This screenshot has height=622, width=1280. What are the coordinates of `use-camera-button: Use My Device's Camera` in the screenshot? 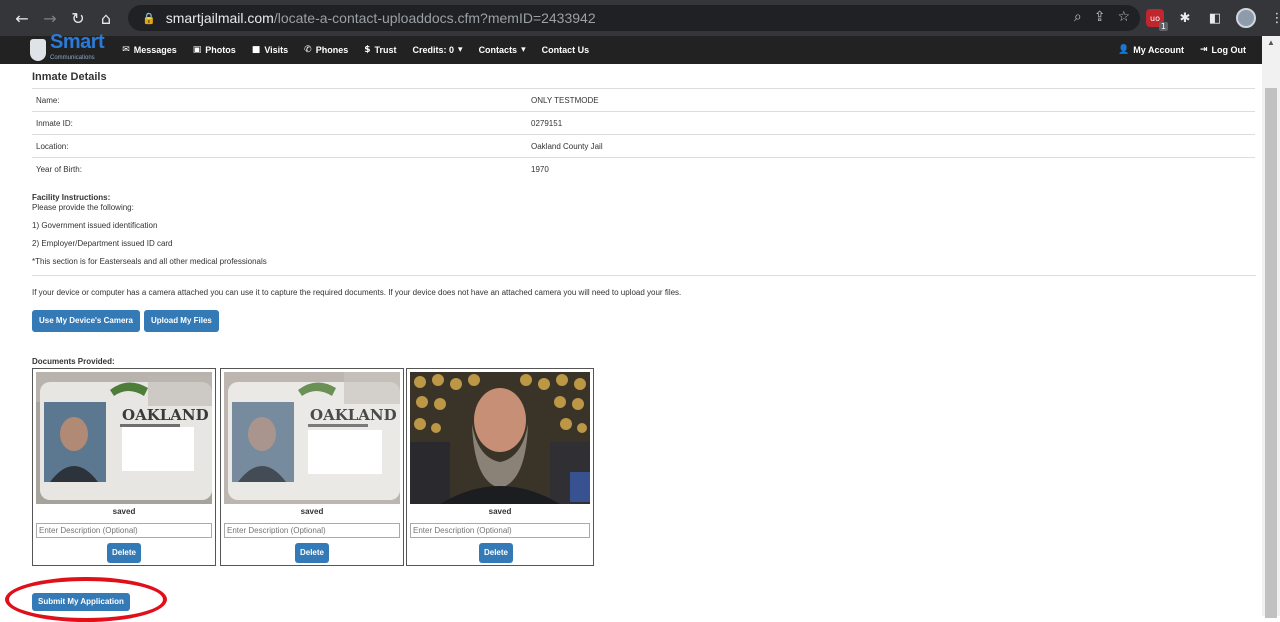 It's located at (86, 320).